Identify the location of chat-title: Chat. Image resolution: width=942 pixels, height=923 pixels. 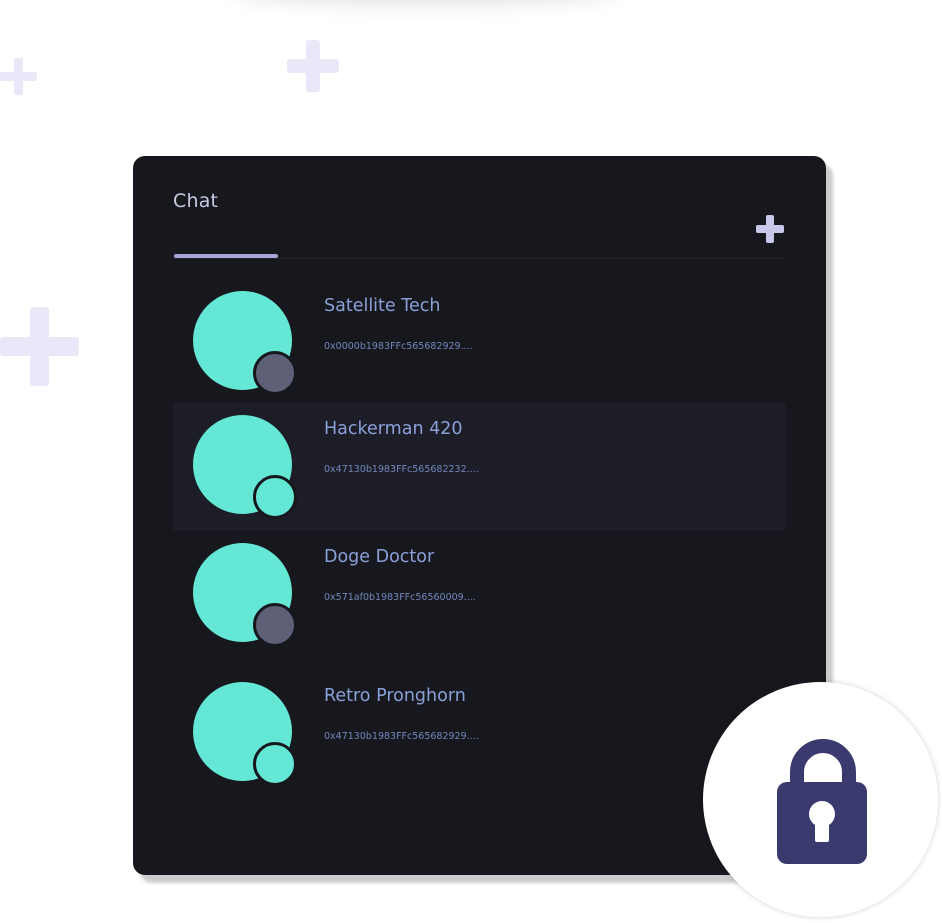
(196, 201).